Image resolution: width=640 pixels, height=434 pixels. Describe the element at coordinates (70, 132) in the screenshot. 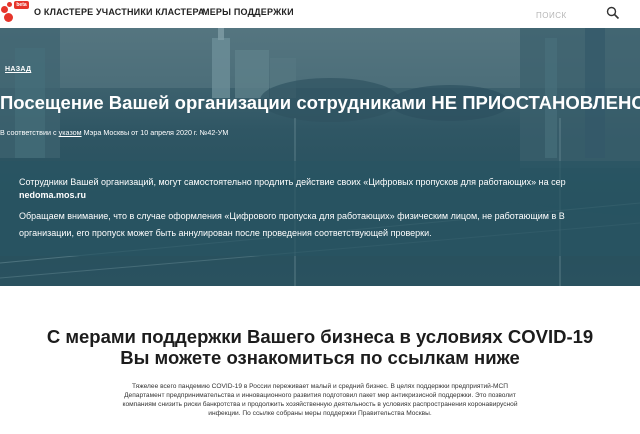

I see `decree-link: указом` at that location.